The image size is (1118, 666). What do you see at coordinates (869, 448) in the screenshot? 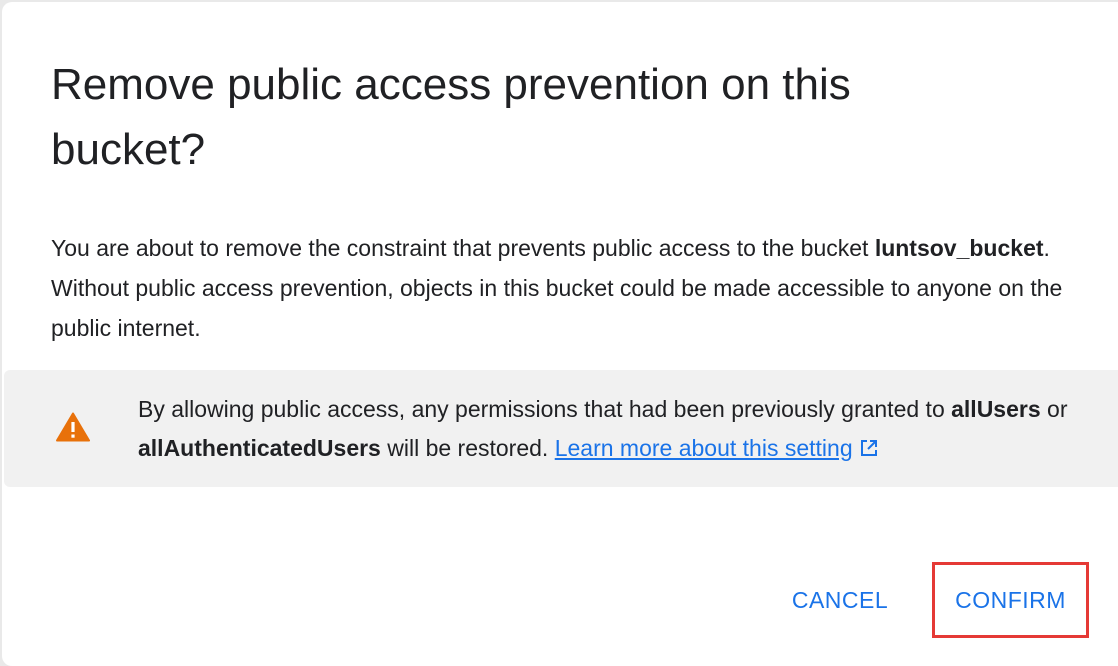
I see `external-link-icon` at bounding box center [869, 448].